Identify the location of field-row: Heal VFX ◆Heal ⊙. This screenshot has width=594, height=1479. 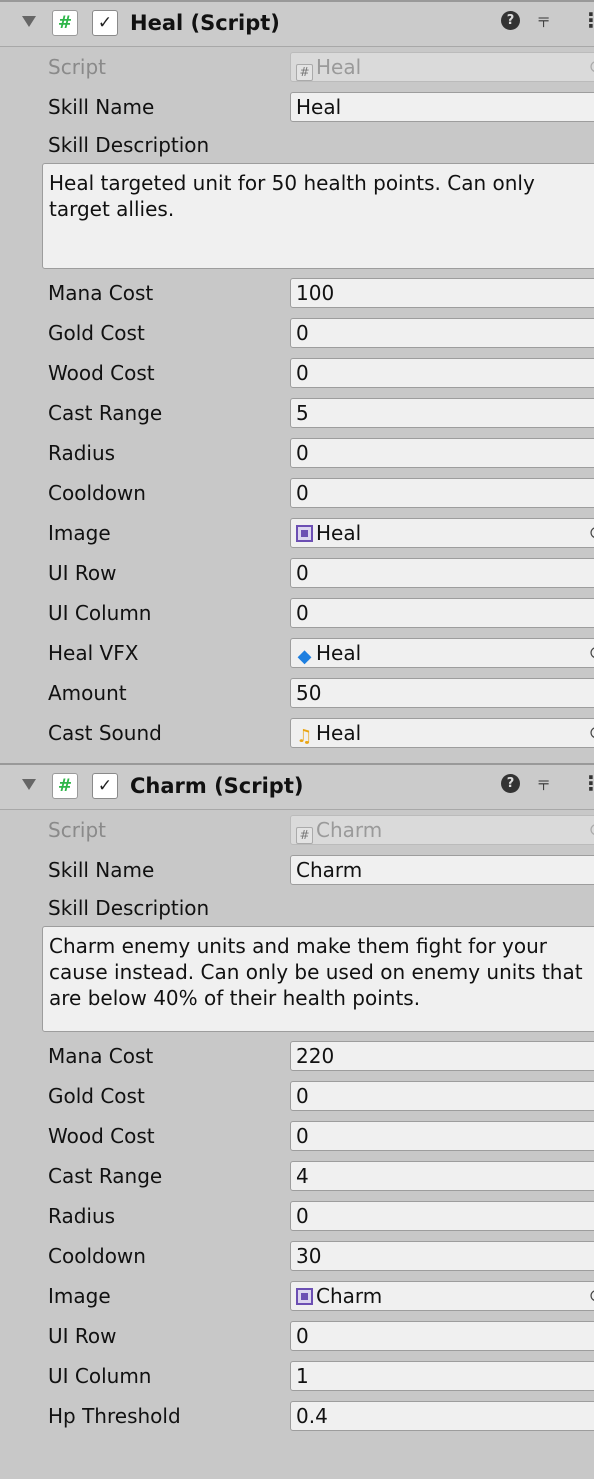
(297, 653).